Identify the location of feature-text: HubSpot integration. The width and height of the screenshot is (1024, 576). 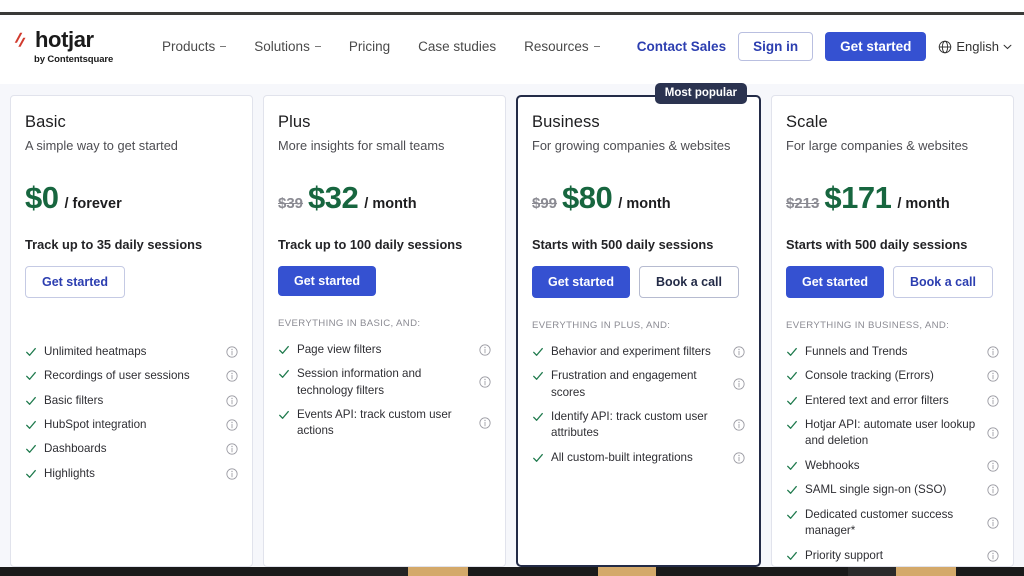
(95, 424).